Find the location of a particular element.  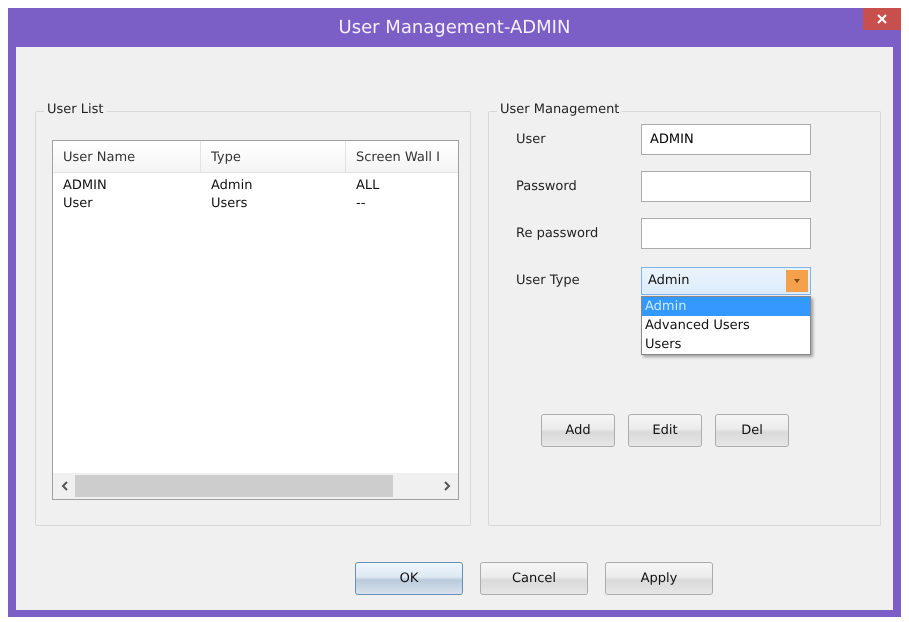

action-button: Del is located at coordinates (752, 430).